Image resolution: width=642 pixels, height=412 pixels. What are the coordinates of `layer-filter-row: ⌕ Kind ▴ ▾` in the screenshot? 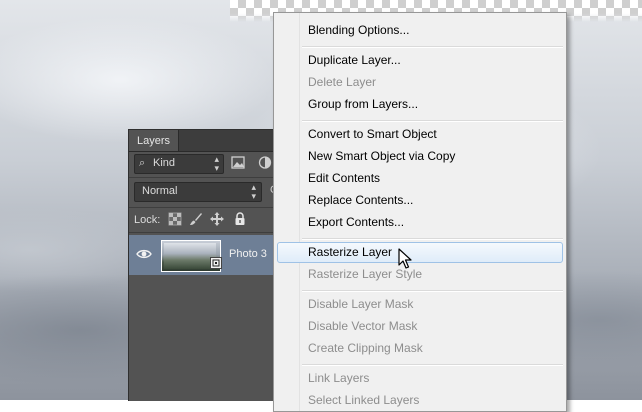 It's located at (209, 164).